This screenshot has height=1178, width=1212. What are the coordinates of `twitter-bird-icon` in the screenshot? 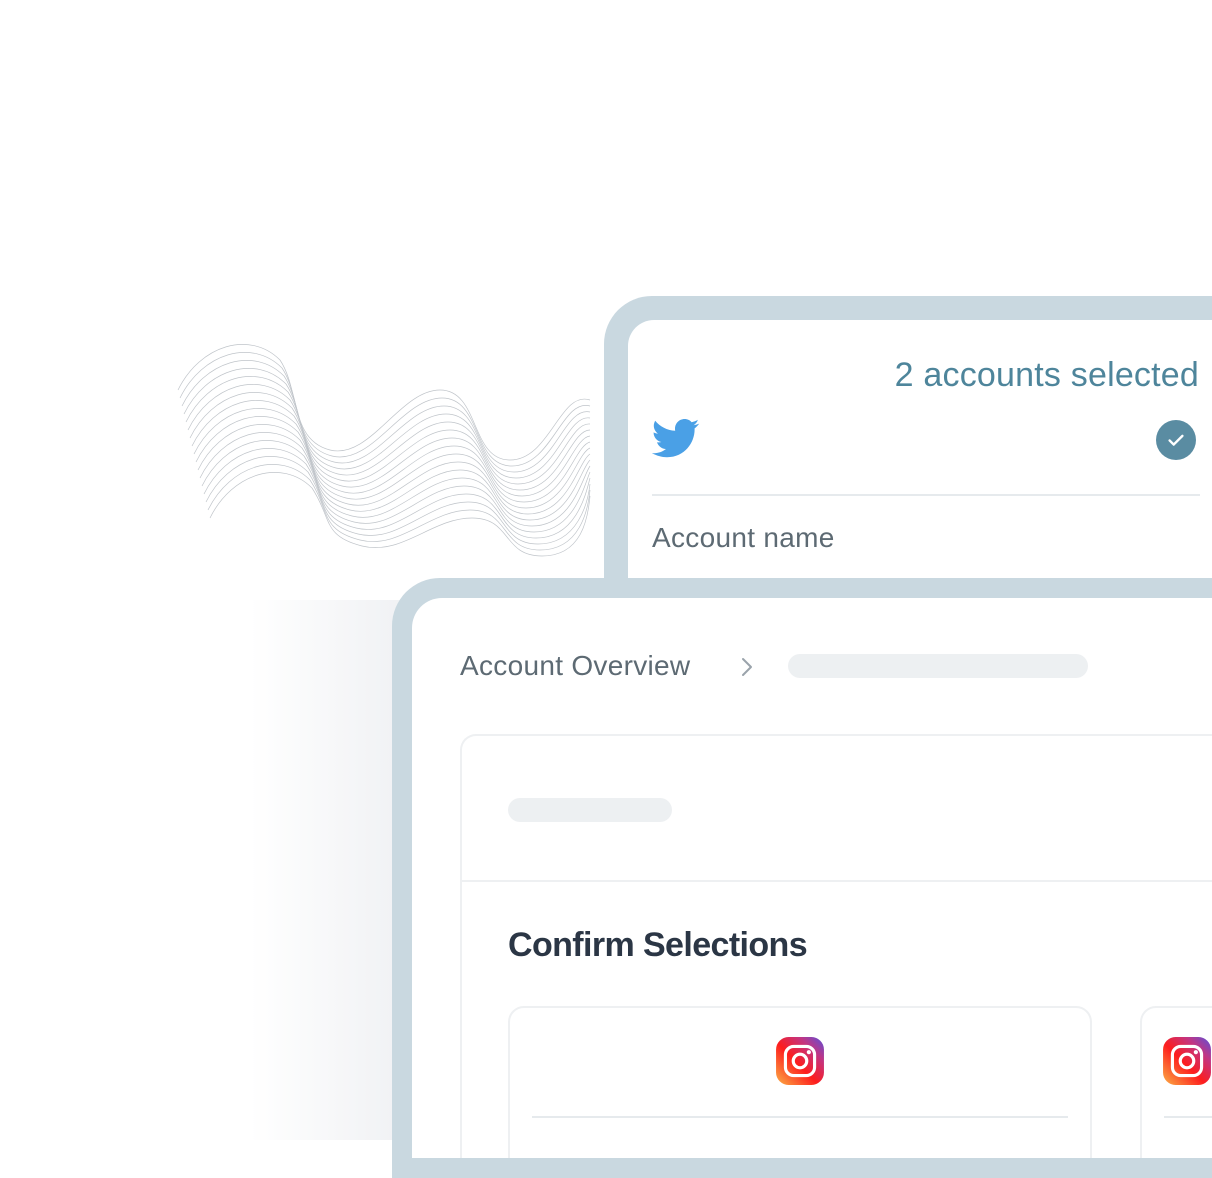 It's located at (676, 439).